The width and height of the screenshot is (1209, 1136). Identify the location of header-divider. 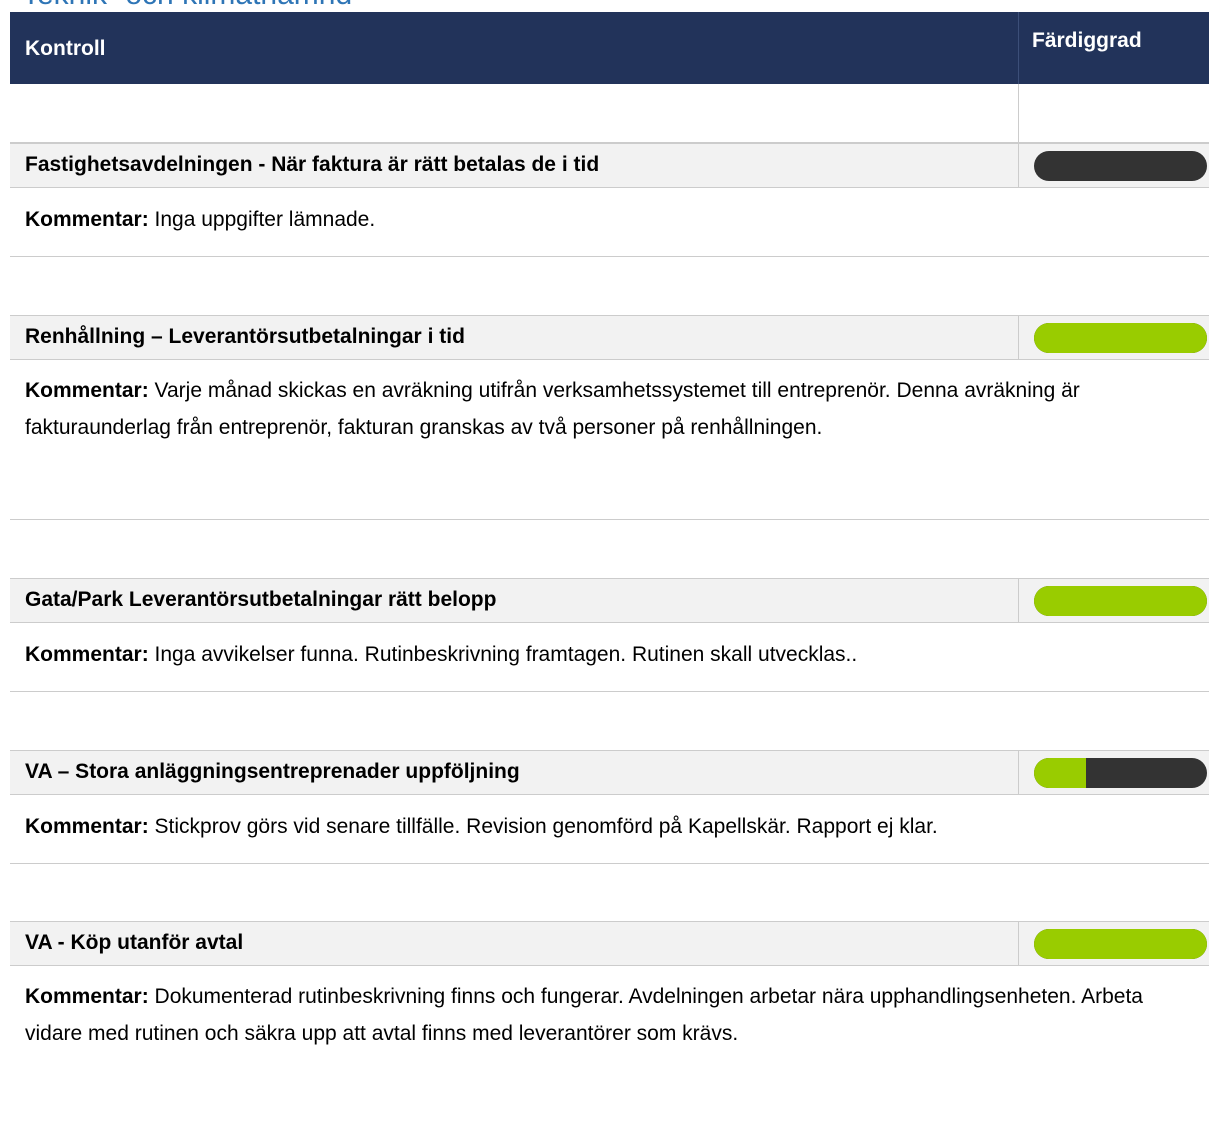
(1018, 48).